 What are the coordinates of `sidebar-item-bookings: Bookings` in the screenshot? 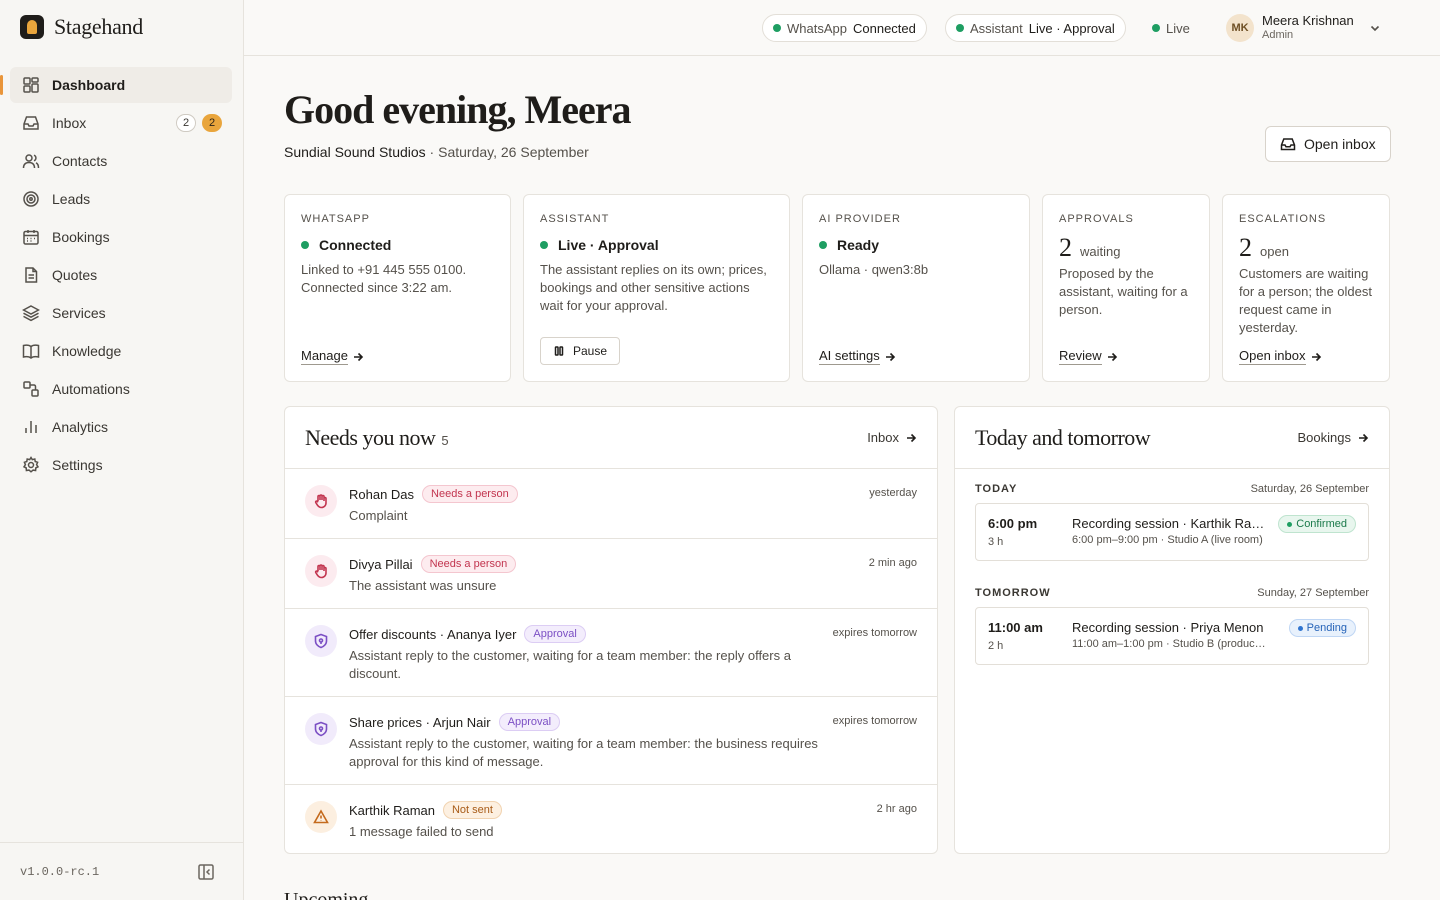 It's located at (121, 237).